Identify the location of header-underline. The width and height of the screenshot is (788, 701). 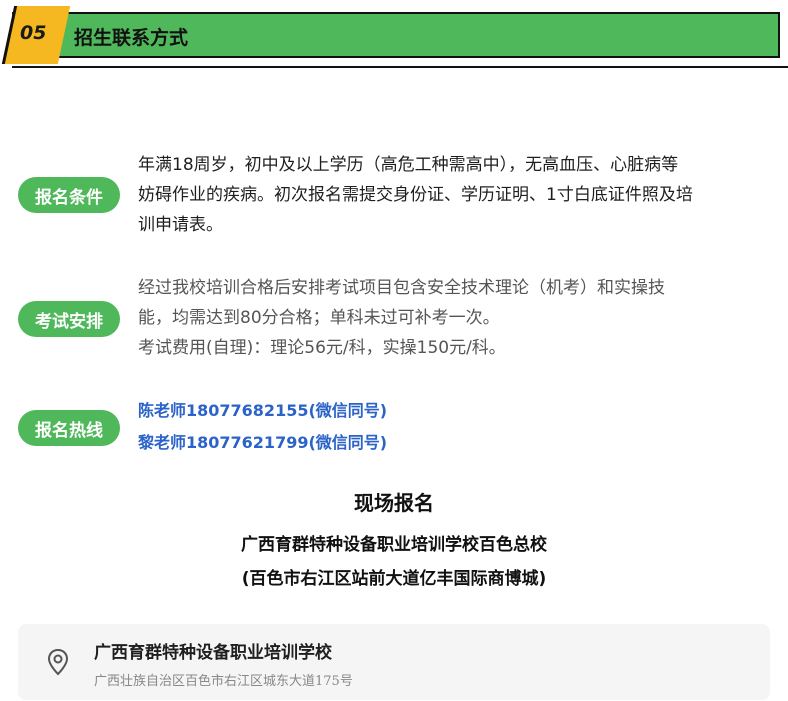
(400, 67).